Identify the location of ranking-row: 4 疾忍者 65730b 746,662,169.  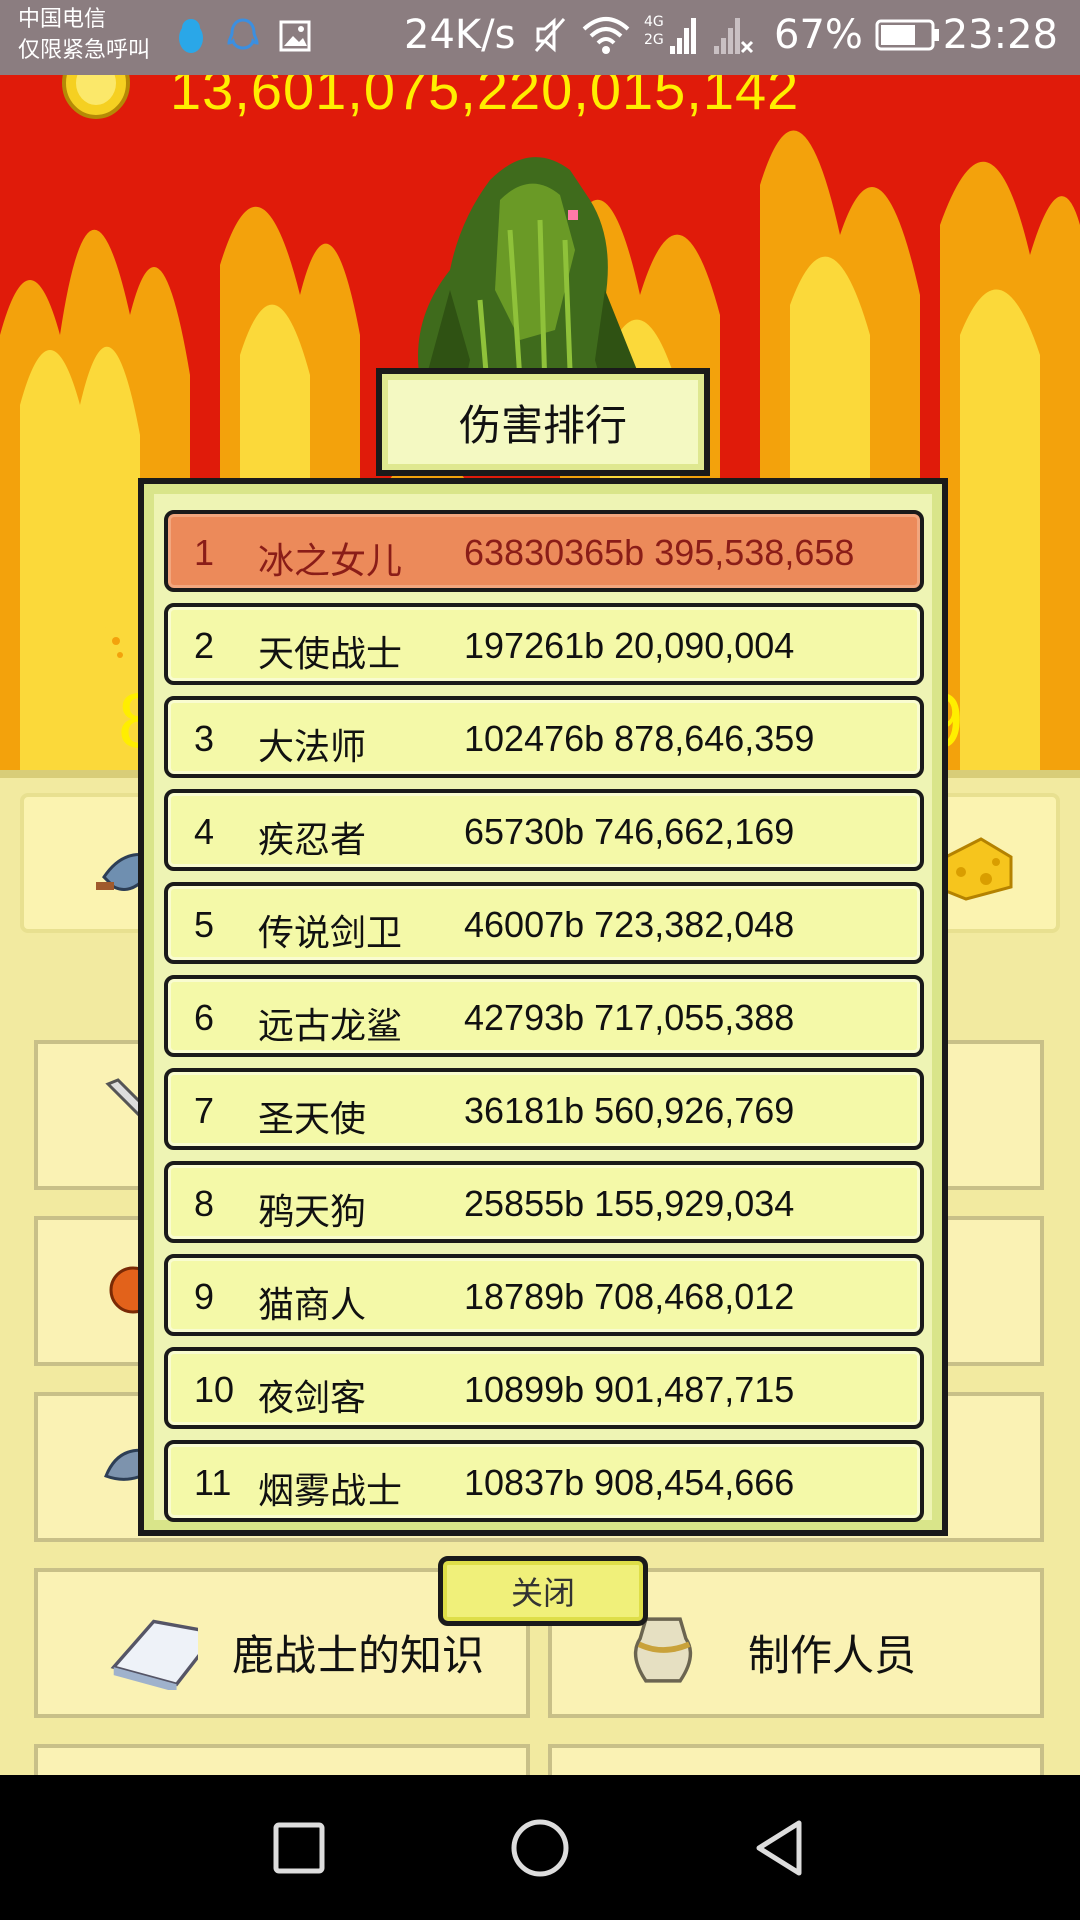
(544, 830).